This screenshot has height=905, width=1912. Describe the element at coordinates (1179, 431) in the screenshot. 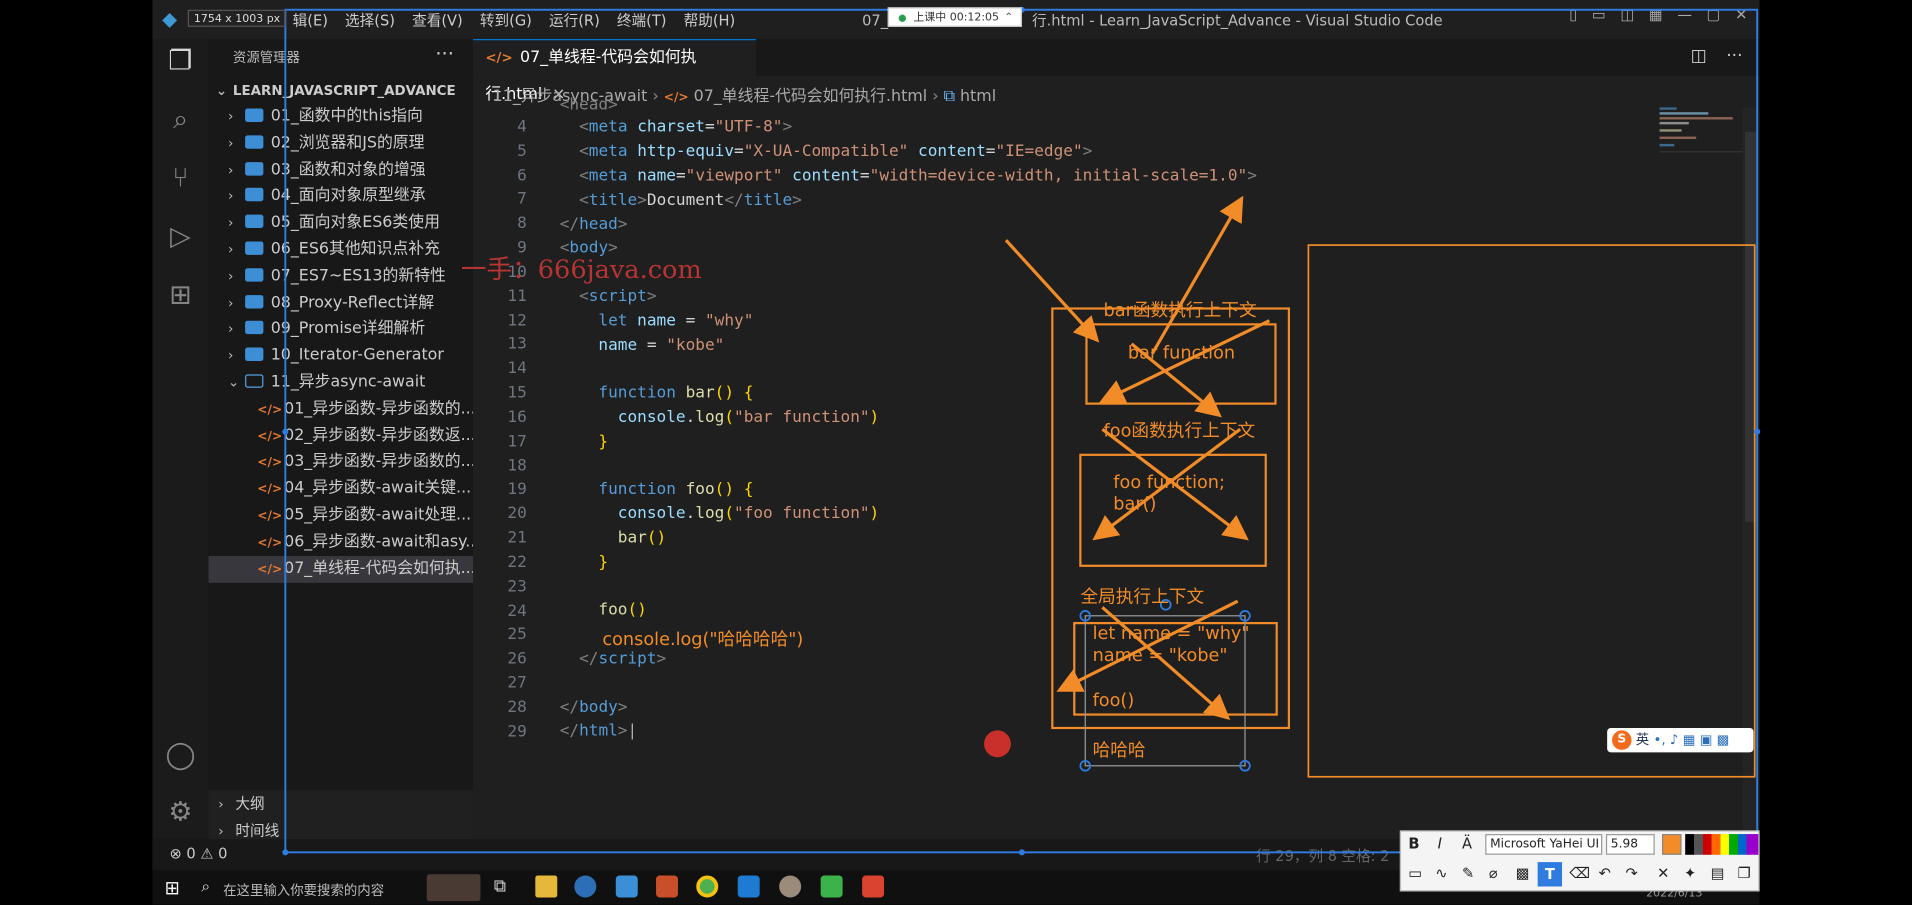

I see `foo-context-label: foo函数执行上下文` at that location.